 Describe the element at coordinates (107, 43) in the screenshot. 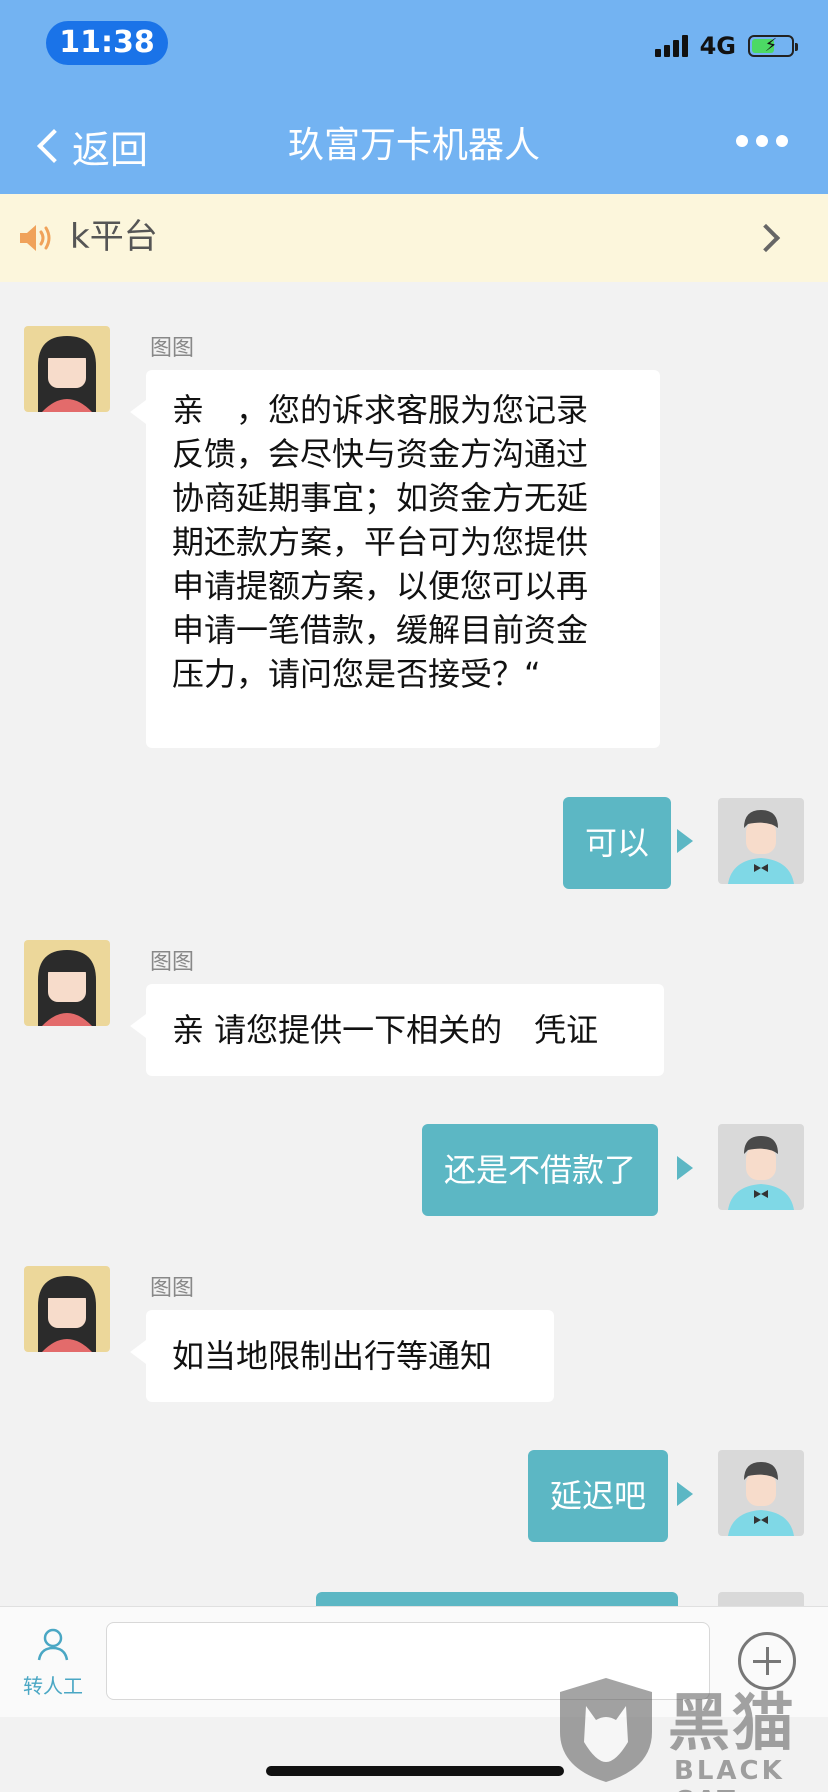

I see `status-time: 11:38` at that location.